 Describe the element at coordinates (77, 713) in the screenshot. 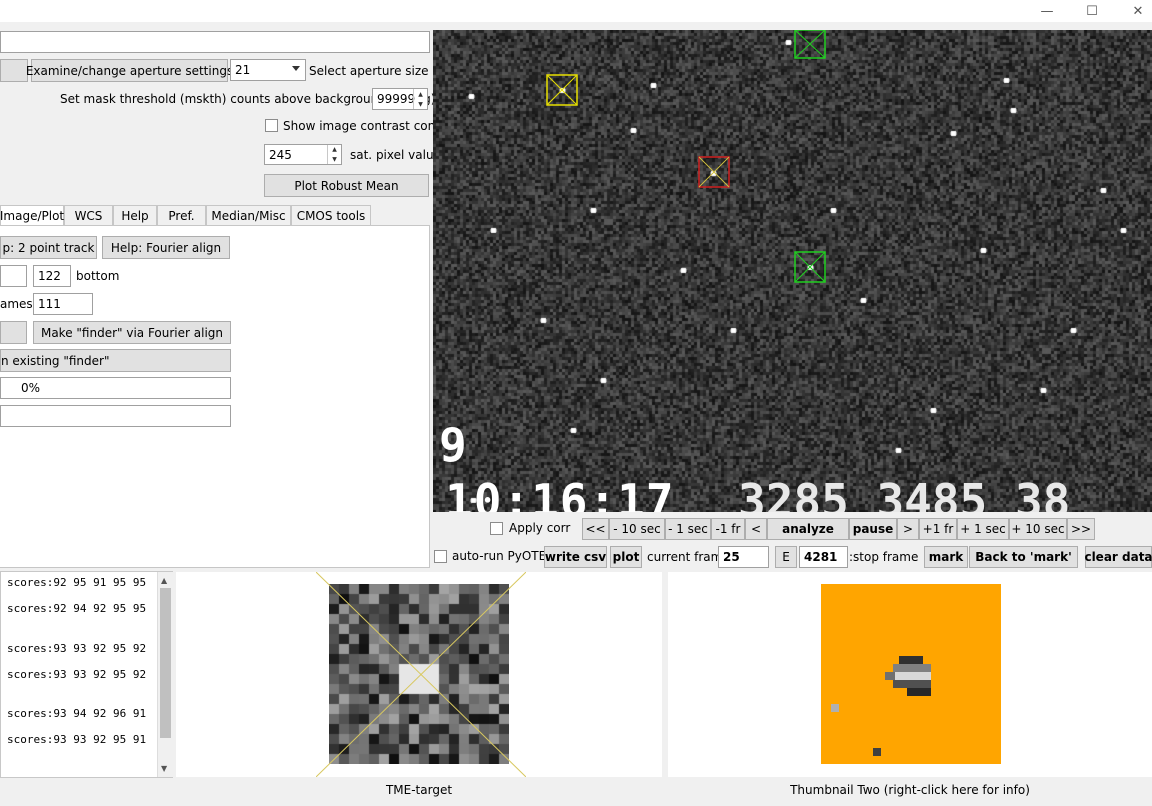

I see `score-line: scores:93 94 92 96 91` at that location.